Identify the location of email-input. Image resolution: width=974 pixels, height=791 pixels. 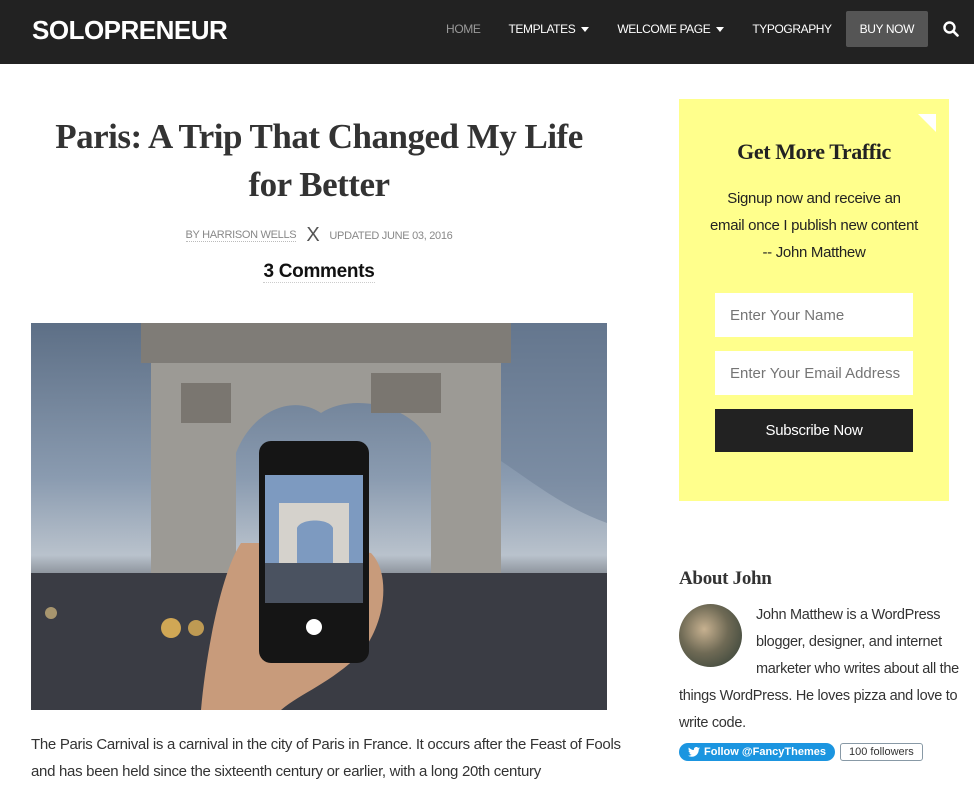
(814, 373).